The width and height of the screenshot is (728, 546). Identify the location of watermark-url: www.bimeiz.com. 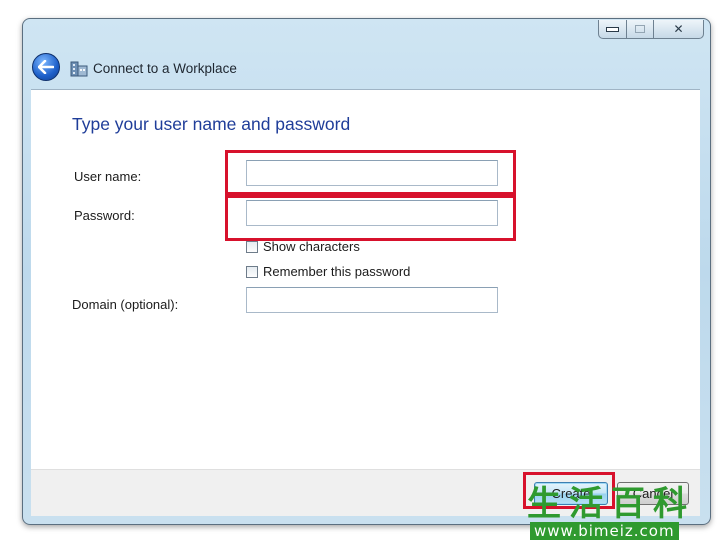
(604, 531).